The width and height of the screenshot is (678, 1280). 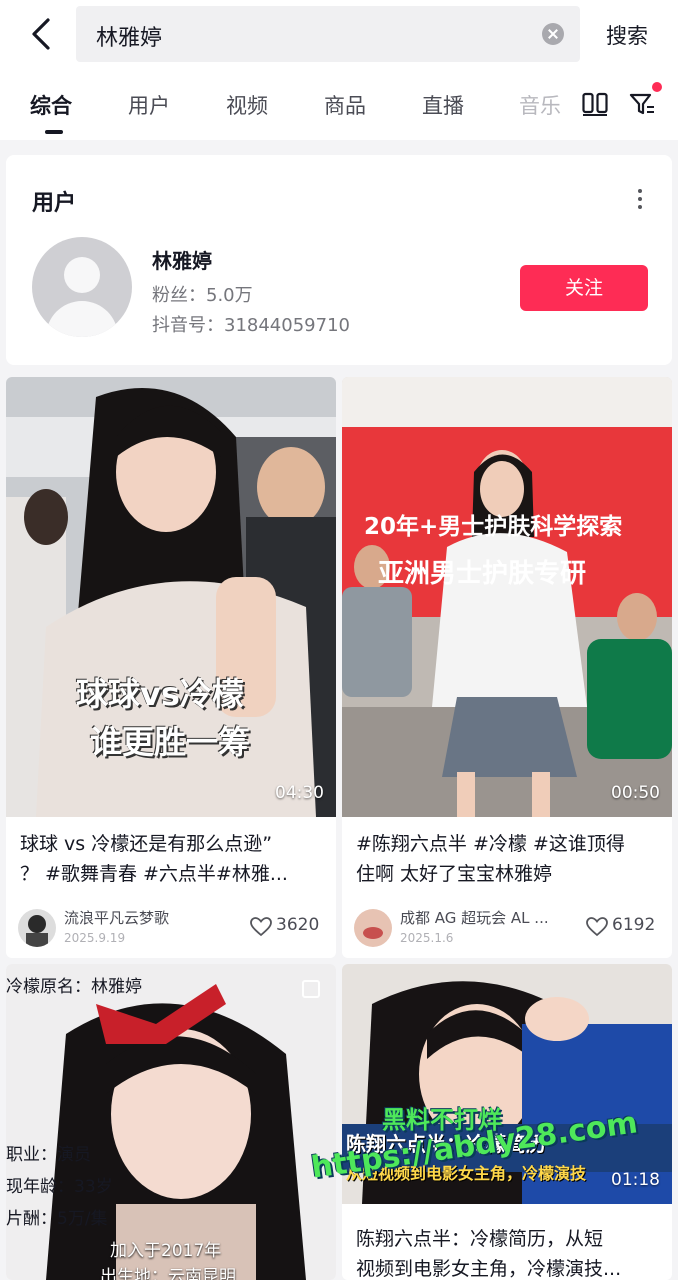 I want to click on tab-live: 直播, so click(x=443, y=105).